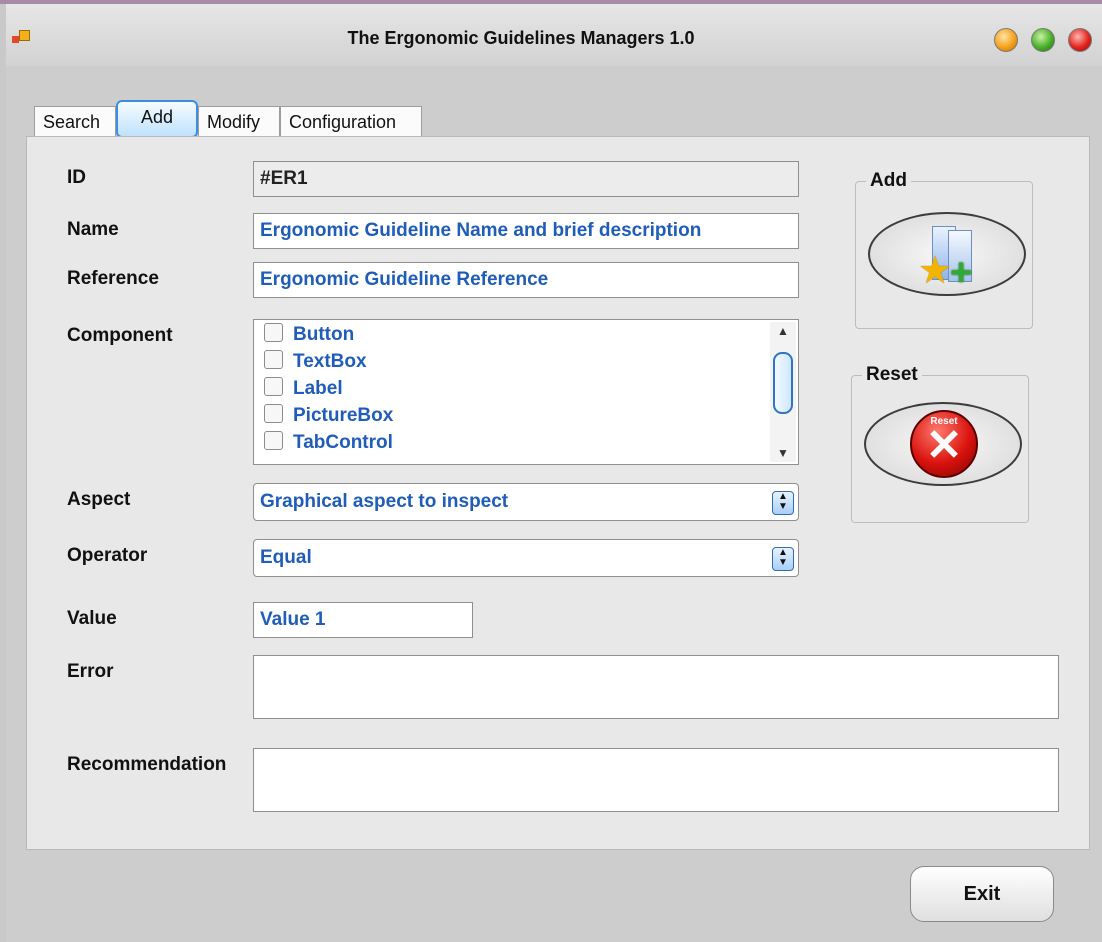 This screenshot has width=1102, height=942. What do you see at coordinates (1043, 40) in the screenshot?
I see `maximize-orb-icon` at bounding box center [1043, 40].